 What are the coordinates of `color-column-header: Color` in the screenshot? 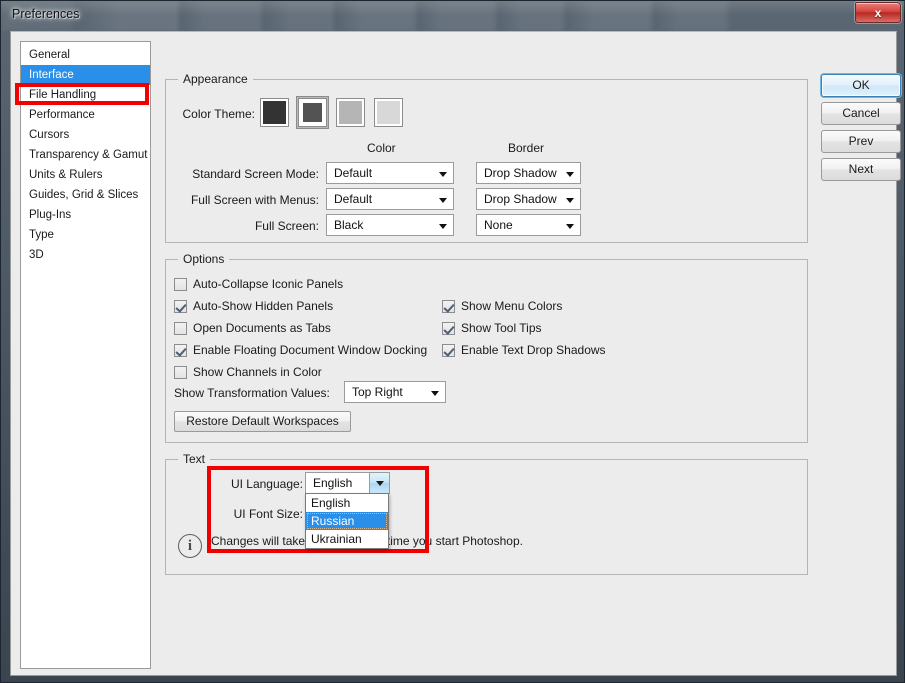 It's located at (381, 148).